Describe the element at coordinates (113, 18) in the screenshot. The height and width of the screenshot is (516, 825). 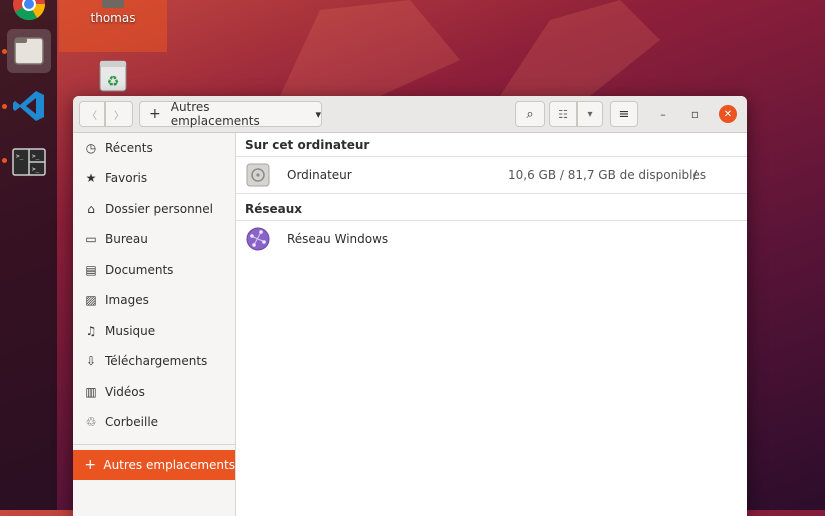
I see `desktop-home-label: thomas` at that location.